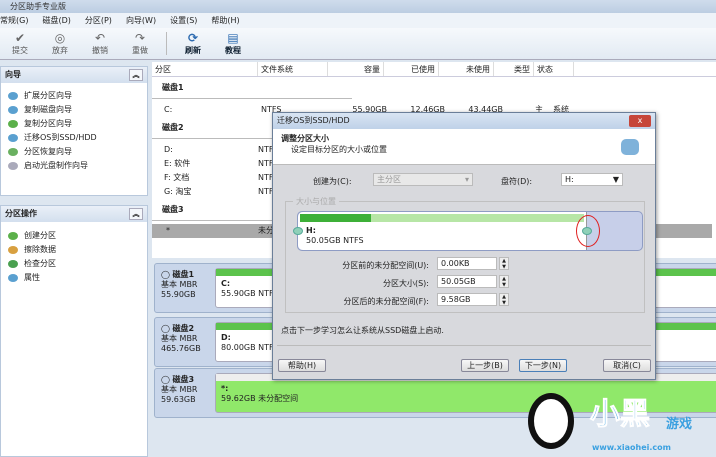  I want to click on check-icon: ✔, so click(20, 38).